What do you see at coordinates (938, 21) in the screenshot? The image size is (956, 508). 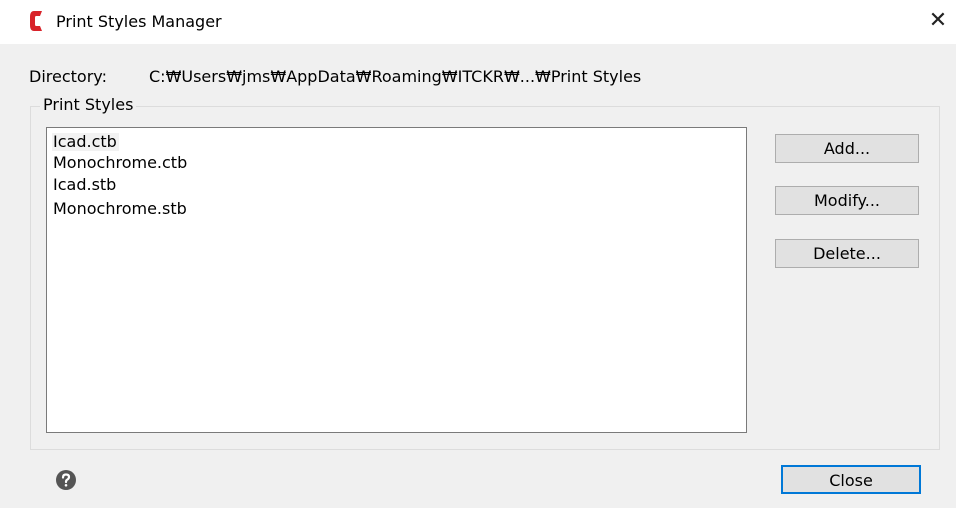 I see `close-icon: ✕` at bounding box center [938, 21].